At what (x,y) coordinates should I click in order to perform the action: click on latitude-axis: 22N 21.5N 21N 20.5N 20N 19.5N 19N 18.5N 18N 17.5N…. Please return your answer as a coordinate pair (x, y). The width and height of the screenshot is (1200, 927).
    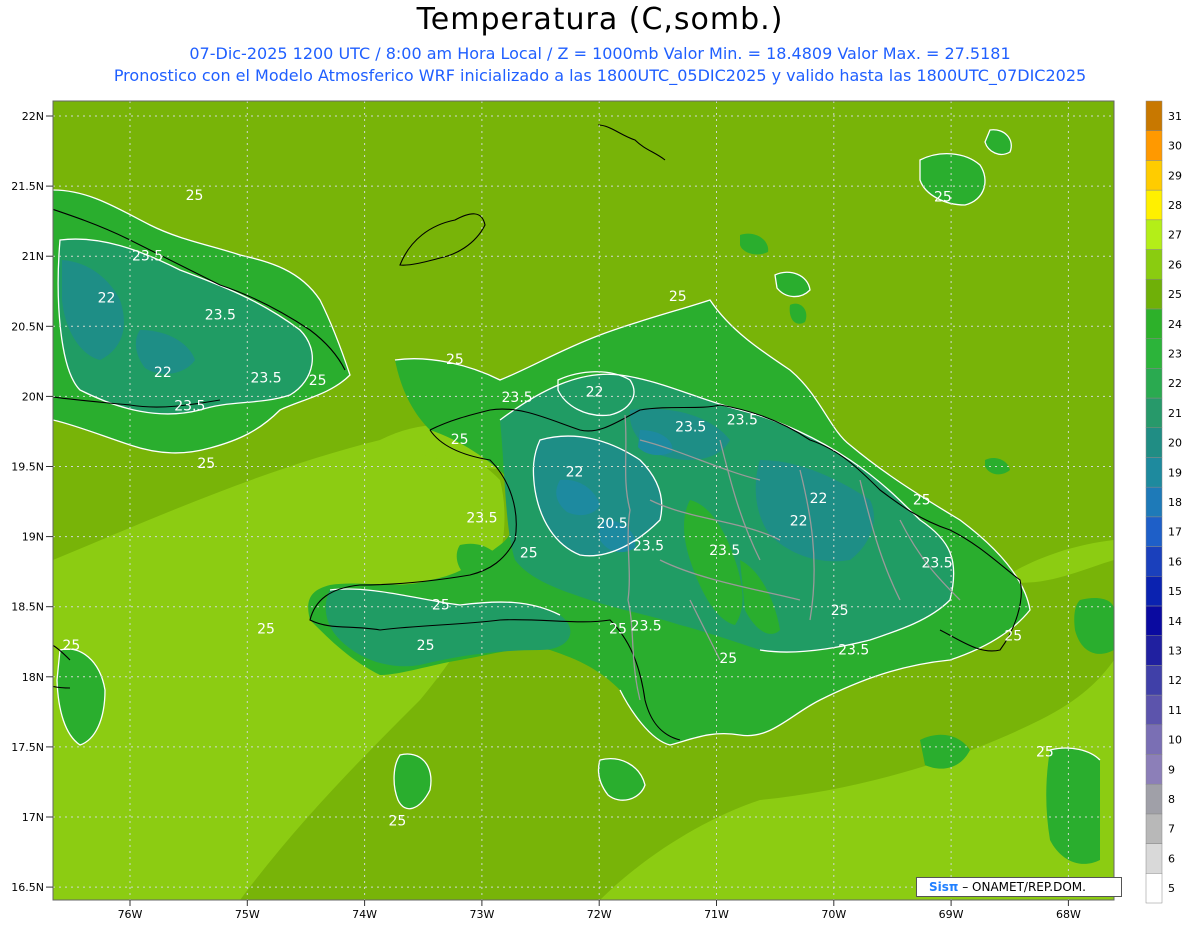
    Looking at the image, I should click on (32, 502).